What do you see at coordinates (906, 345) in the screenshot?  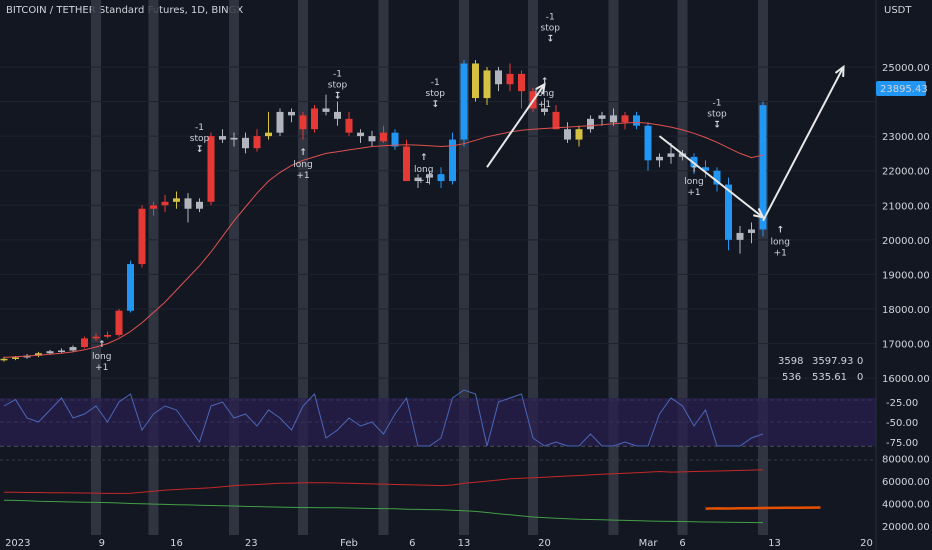 I see `price-tick-label: 17000.00` at bounding box center [906, 345].